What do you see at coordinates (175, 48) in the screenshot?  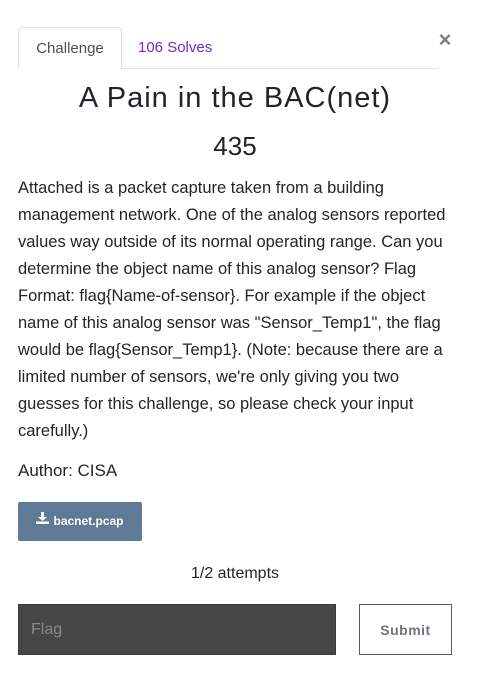 I see `tab-solves: 106 Solves` at bounding box center [175, 48].